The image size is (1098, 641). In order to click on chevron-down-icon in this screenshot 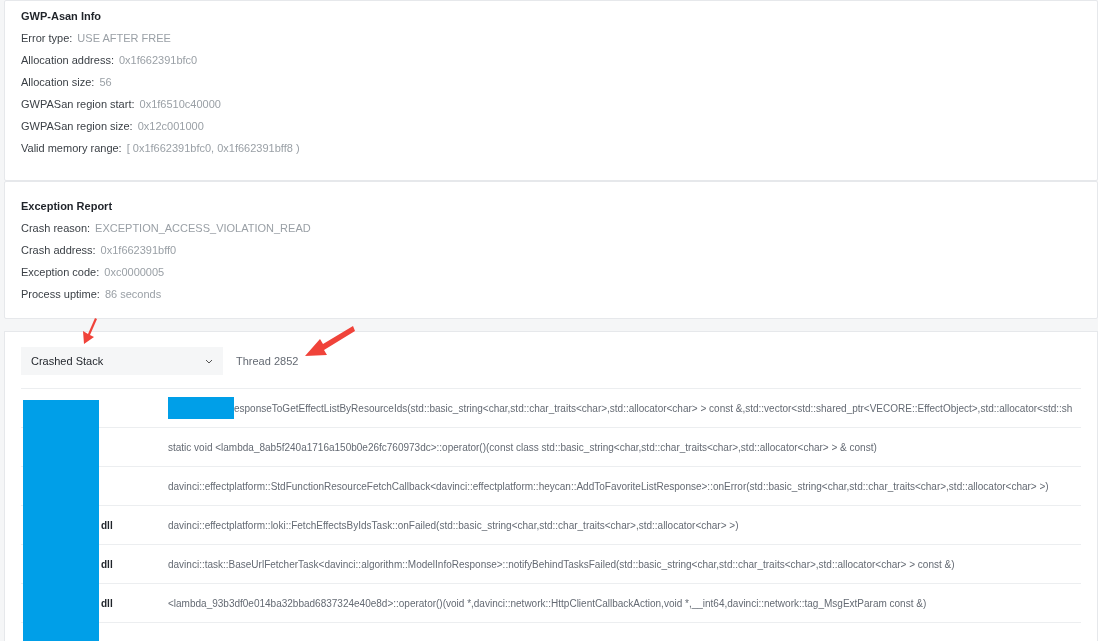, I will do `click(209, 361)`.